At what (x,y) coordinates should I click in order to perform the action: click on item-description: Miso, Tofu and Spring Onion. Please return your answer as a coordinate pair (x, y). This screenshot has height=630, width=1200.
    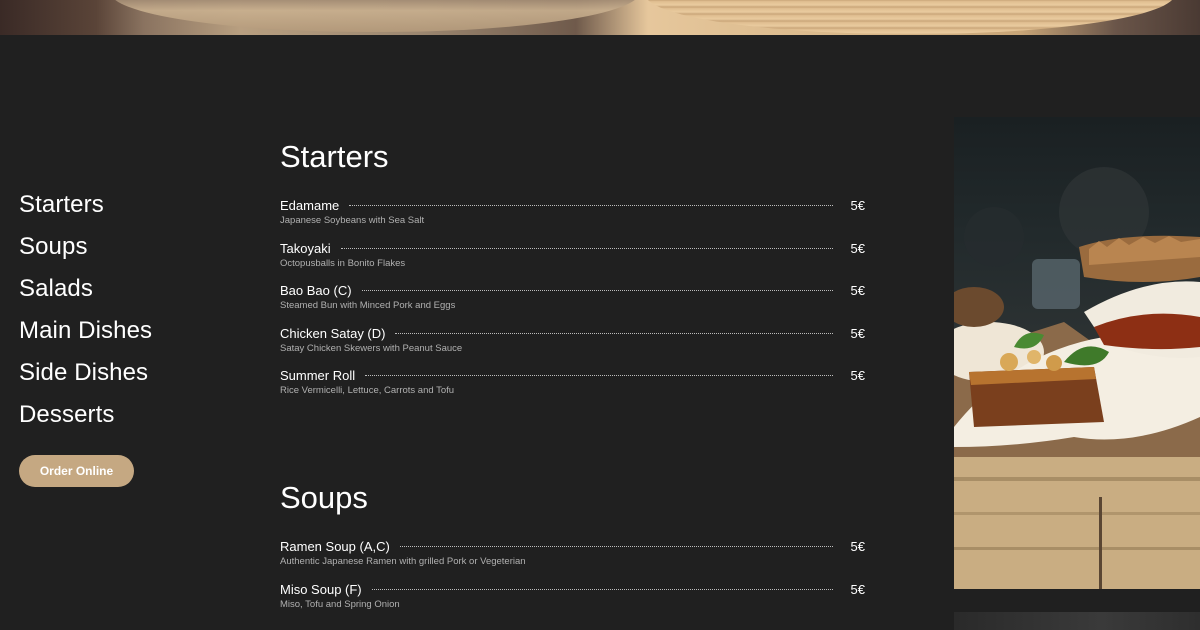
    Looking at the image, I should click on (340, 604).